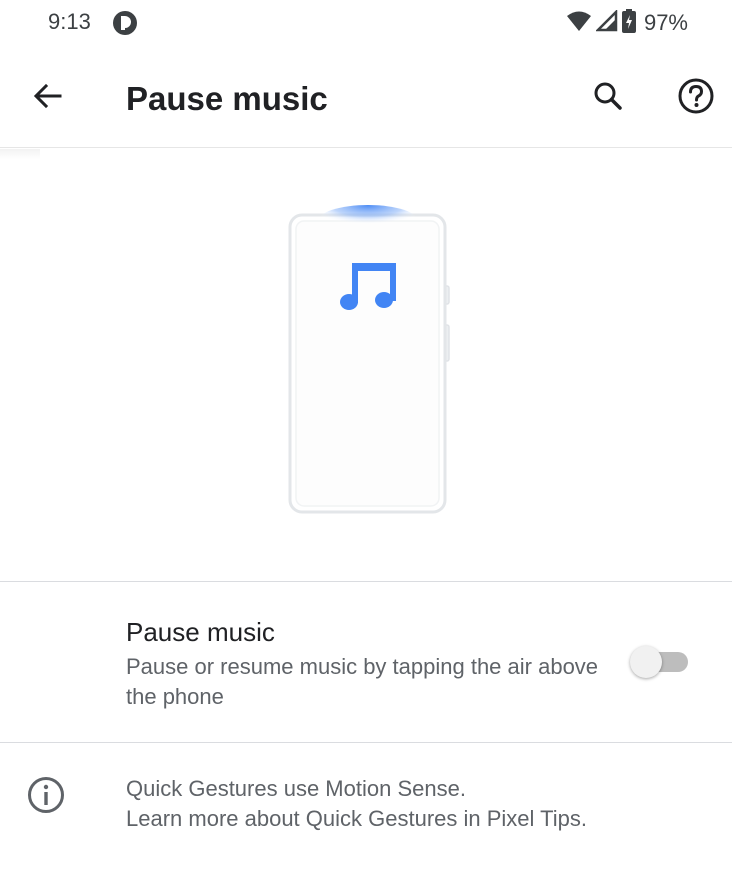 The height and width of the screenshot is (890, 732). What do you see at coordinates (125, 23) in the screenshot?
I see `notification-icon` at bounding box center [125, 23].